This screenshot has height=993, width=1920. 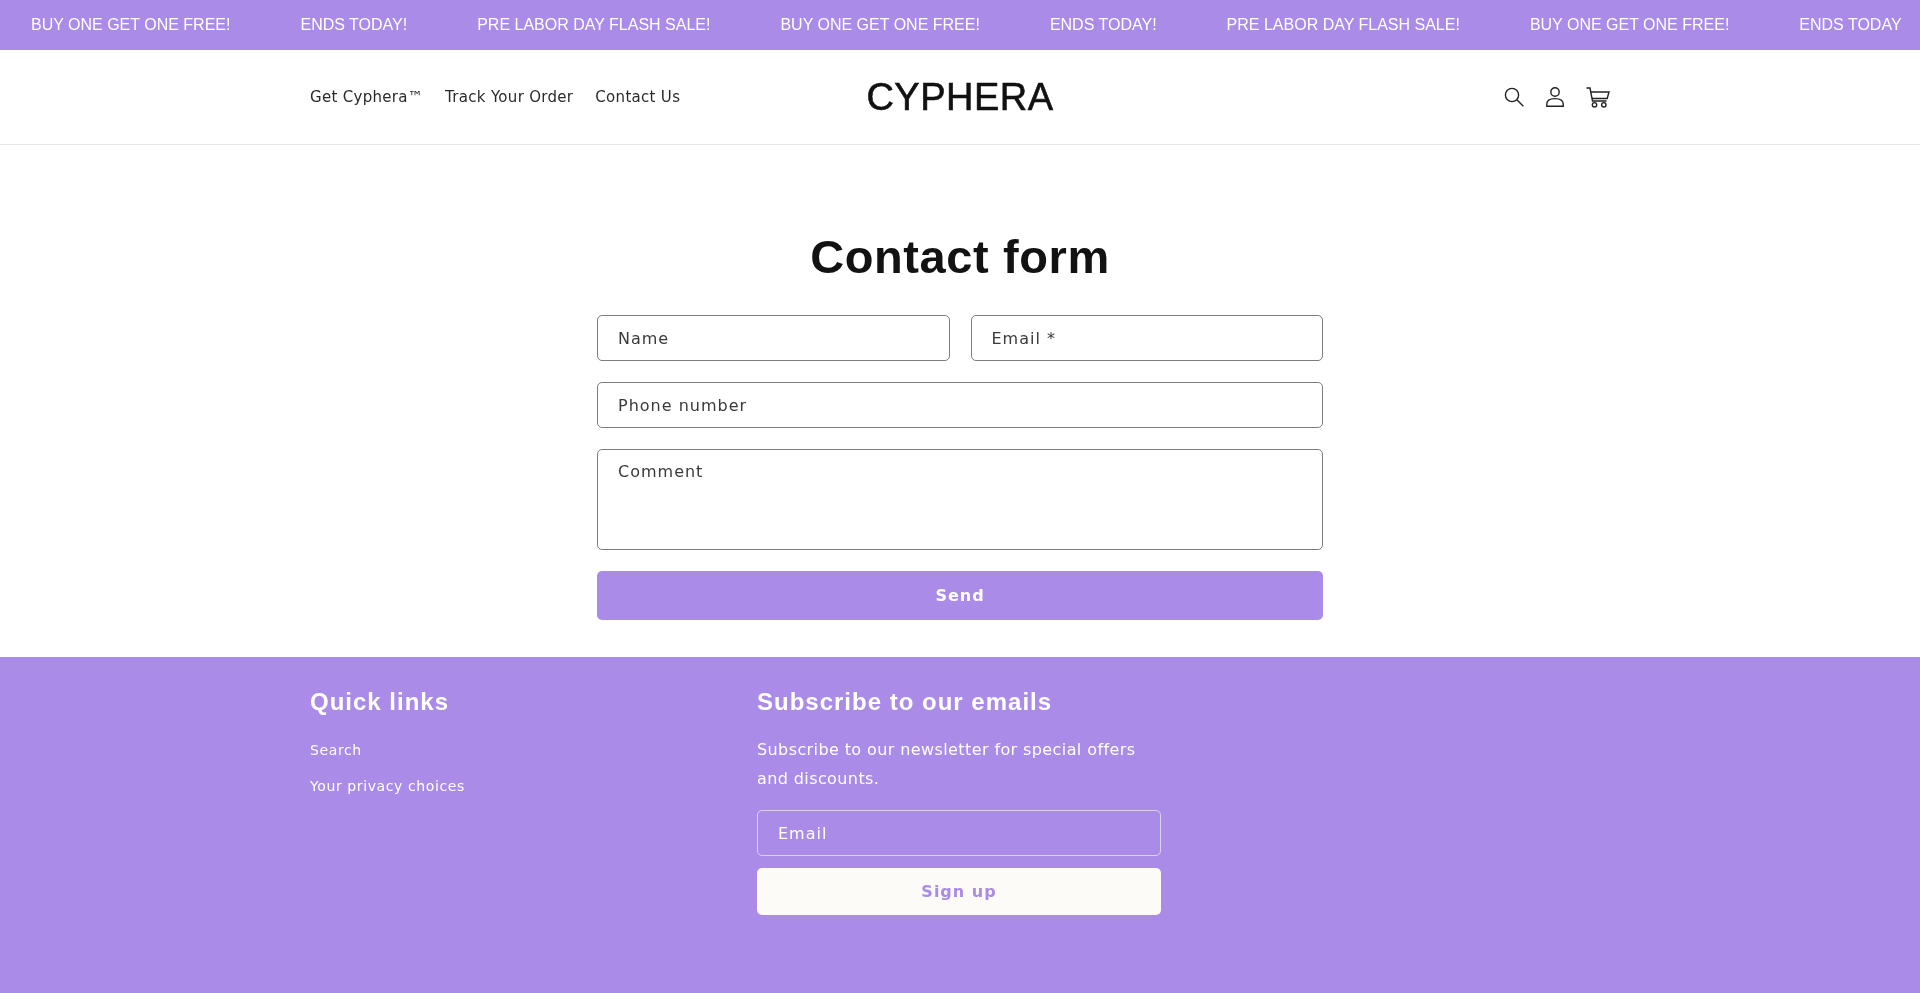 I want to click on search-icon, so click(x=1514, y=97).